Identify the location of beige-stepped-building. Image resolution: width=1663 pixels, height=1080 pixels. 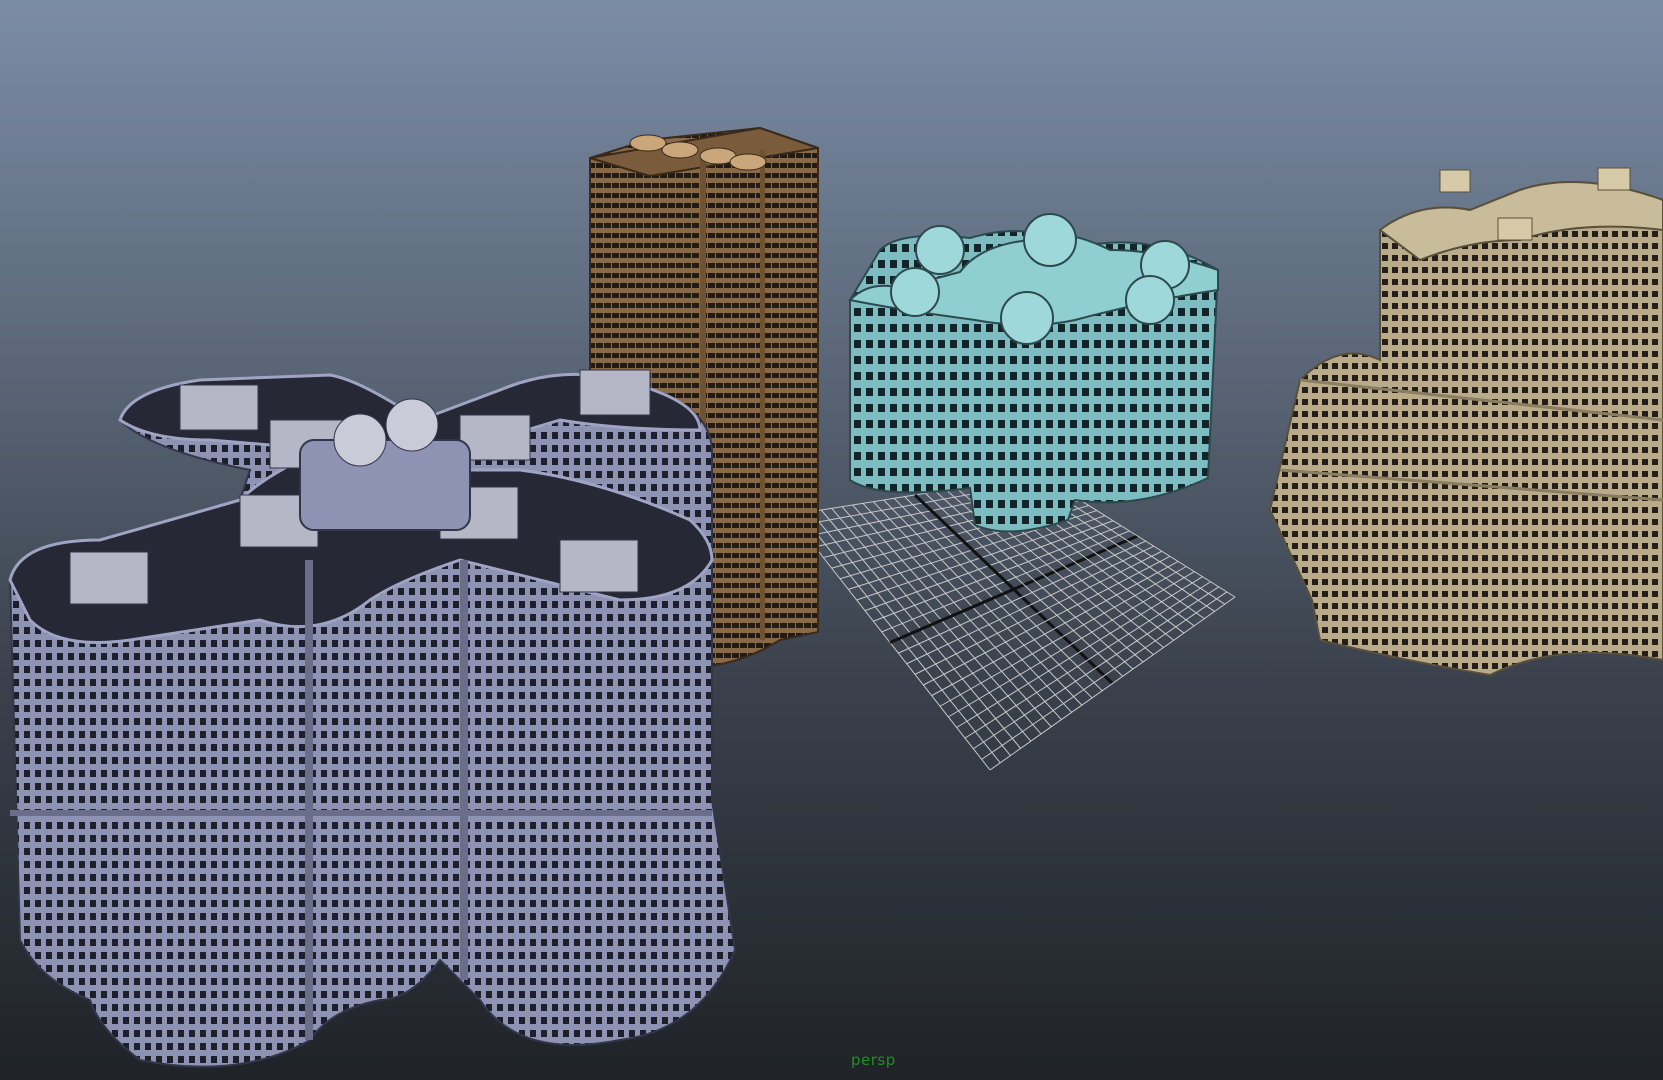
(1465, 422).